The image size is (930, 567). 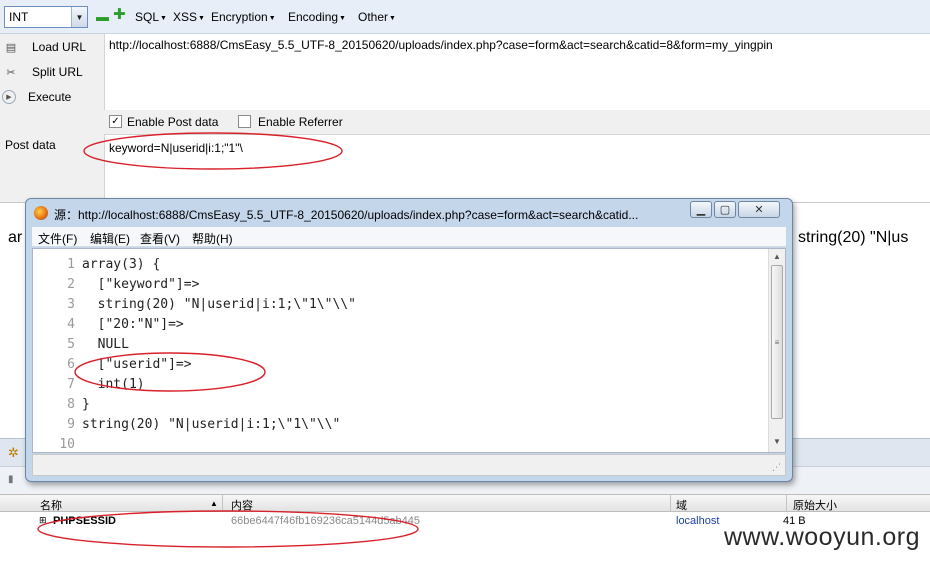 I want to click on scroll-up-icon: ▲, so click(x=777, y=256).